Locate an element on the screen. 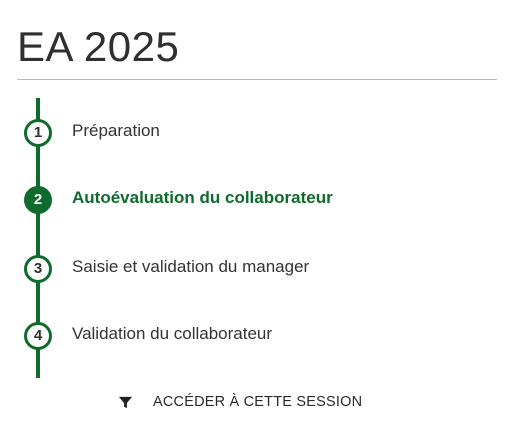  step-label: Validation du collaborateur is located at coordinates (172, 333).